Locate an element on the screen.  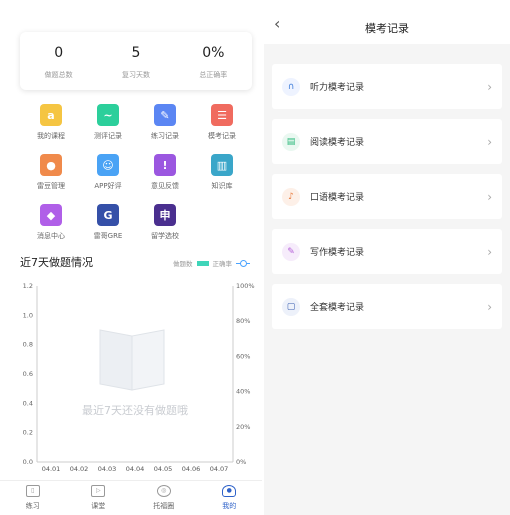
microphone-icon: ♪ is located at coordinates (291, 196).